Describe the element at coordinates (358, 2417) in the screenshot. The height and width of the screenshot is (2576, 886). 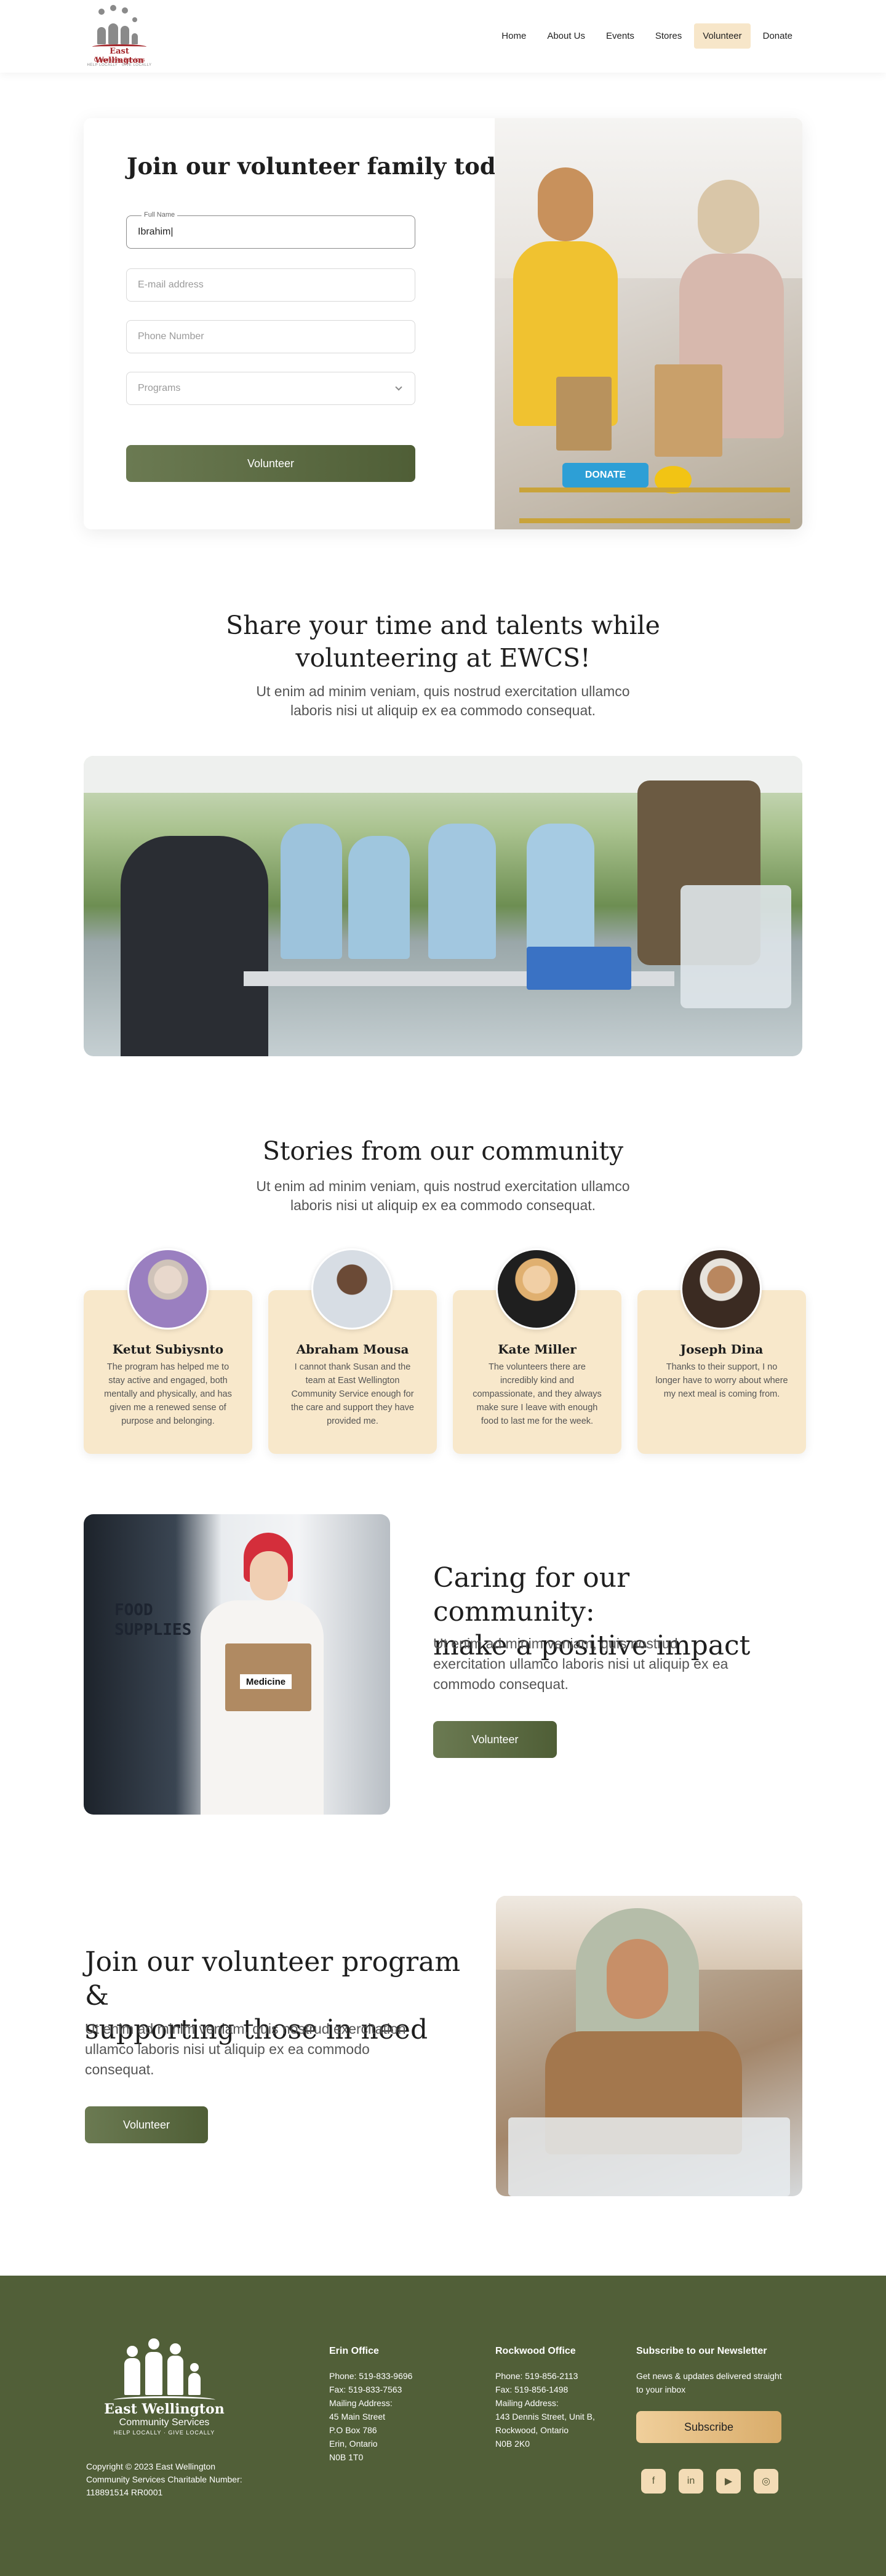
I see `erin-office-line: 45 Main Street` at that location.